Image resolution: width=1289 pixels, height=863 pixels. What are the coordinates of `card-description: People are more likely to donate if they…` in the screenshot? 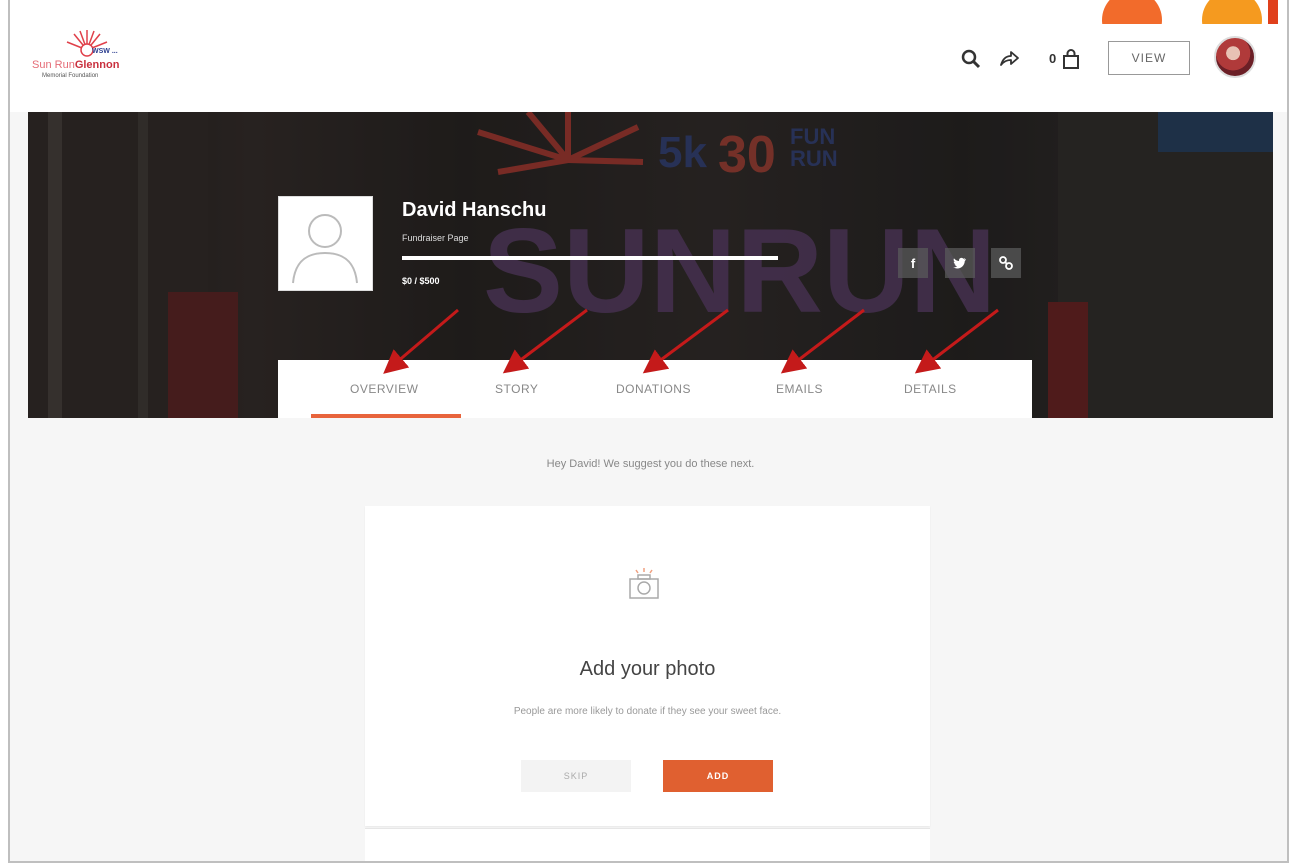 It's located at (647, 711).